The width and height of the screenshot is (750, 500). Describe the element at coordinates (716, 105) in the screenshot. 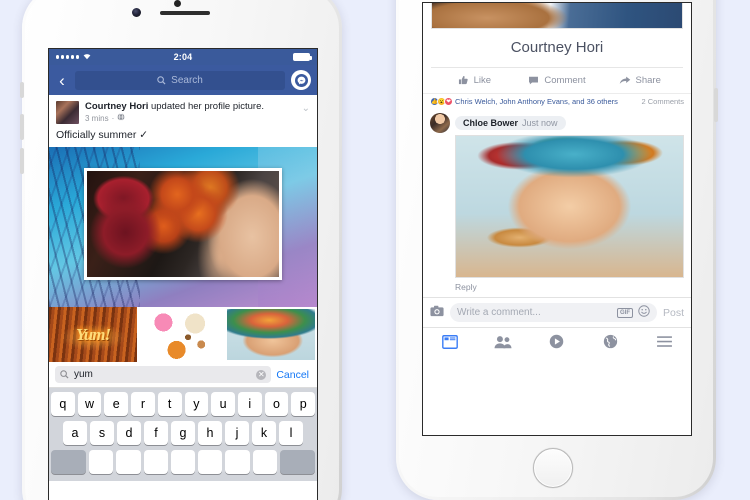

I see `power-button` at that location.